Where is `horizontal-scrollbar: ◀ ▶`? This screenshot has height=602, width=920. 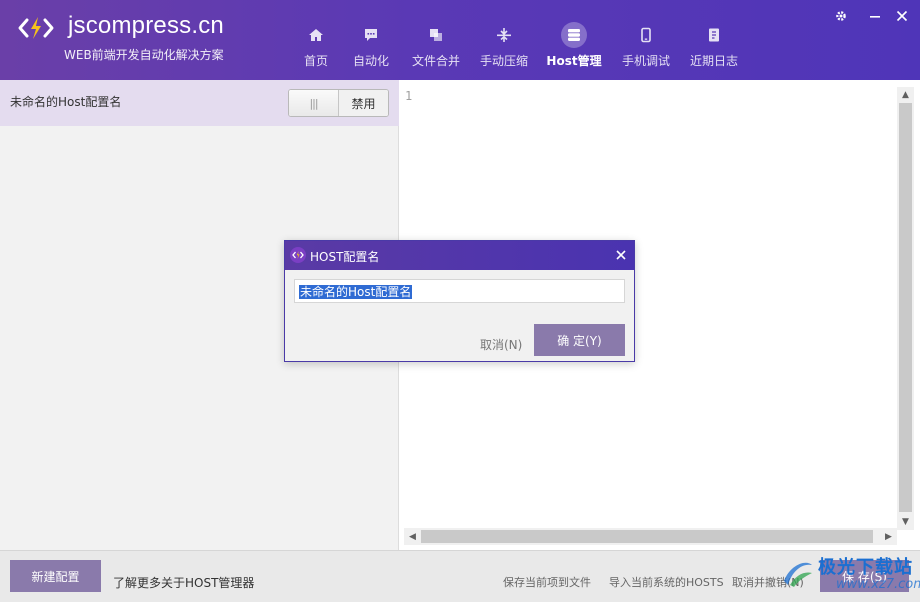
horizontal-scrollbar: ◀ ▶ is located at coordinates (650, 536).